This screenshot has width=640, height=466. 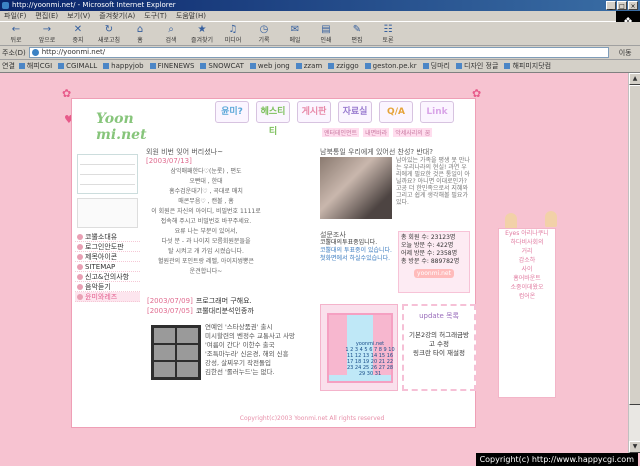 I want to click on side-item: 홈어바운트, so click(x=527, y=279).